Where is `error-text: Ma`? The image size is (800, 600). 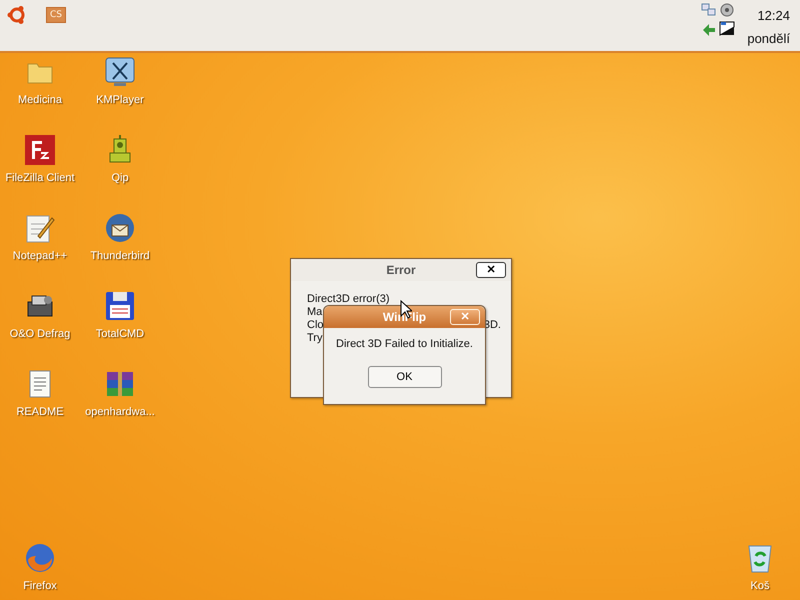
error-text: Ma is located at coordinates (314, 312).